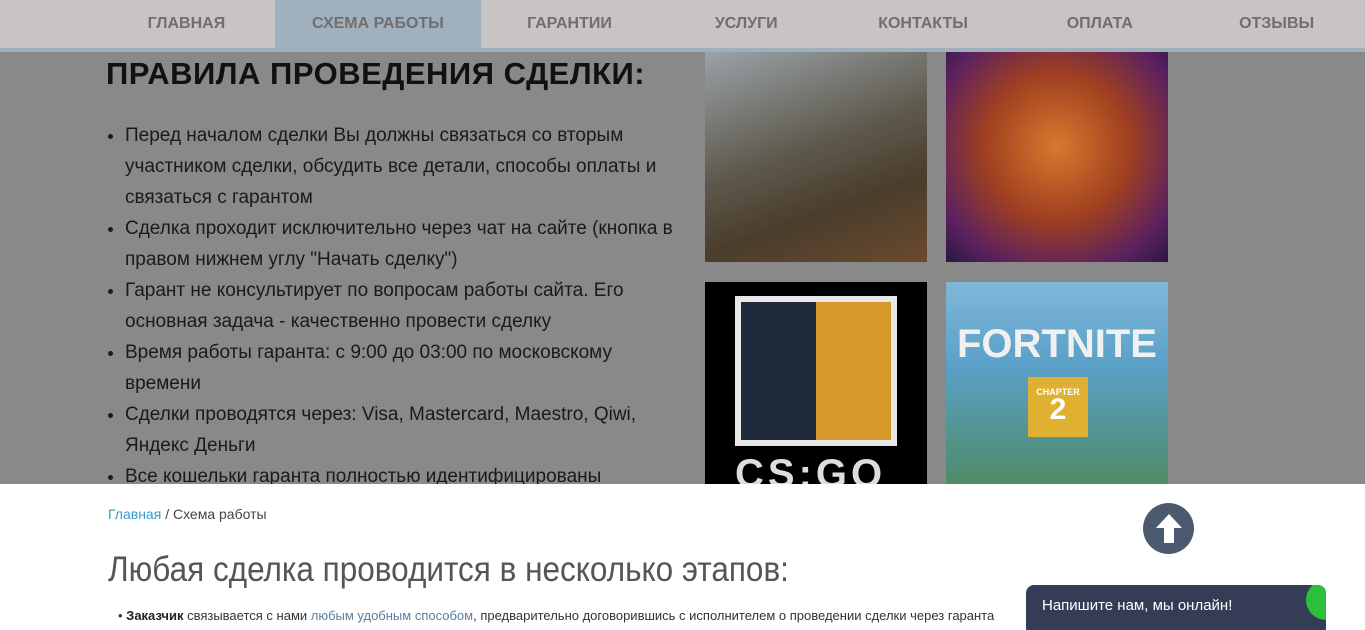 This screenshot has width=1365, height=630. I want to click on breadcrumb: Главная / Схема работы, so click(187, 514).